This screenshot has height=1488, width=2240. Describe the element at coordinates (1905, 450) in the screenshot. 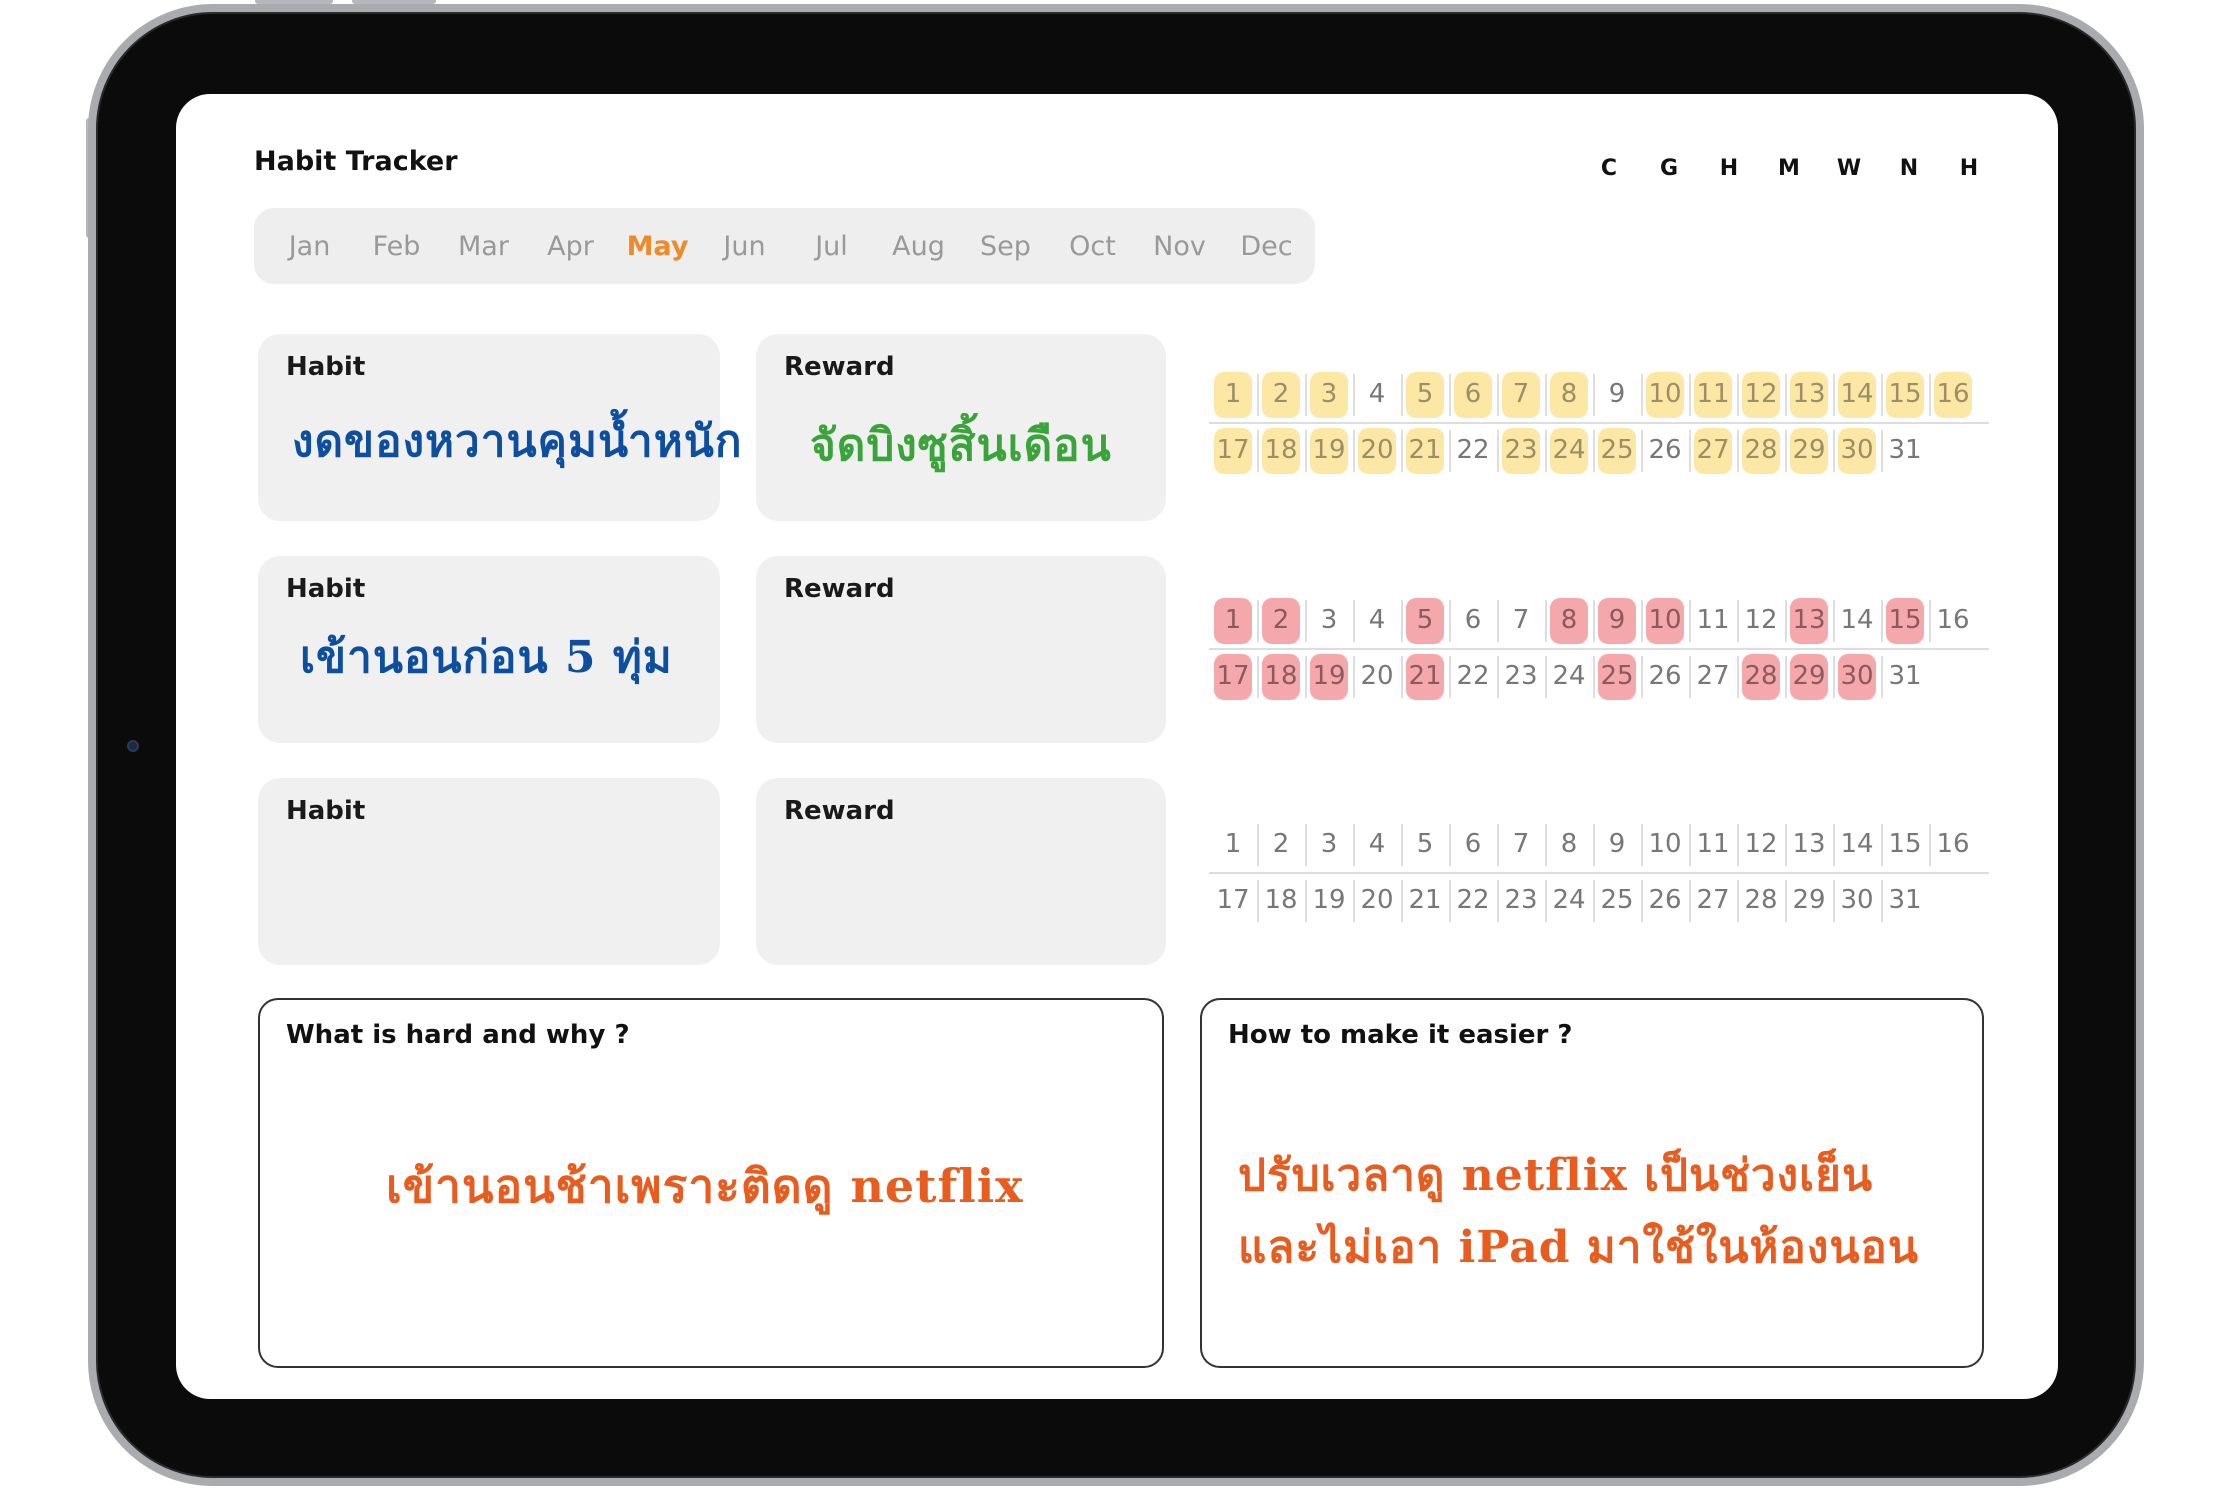

I see `day-cell: 31` at that location.